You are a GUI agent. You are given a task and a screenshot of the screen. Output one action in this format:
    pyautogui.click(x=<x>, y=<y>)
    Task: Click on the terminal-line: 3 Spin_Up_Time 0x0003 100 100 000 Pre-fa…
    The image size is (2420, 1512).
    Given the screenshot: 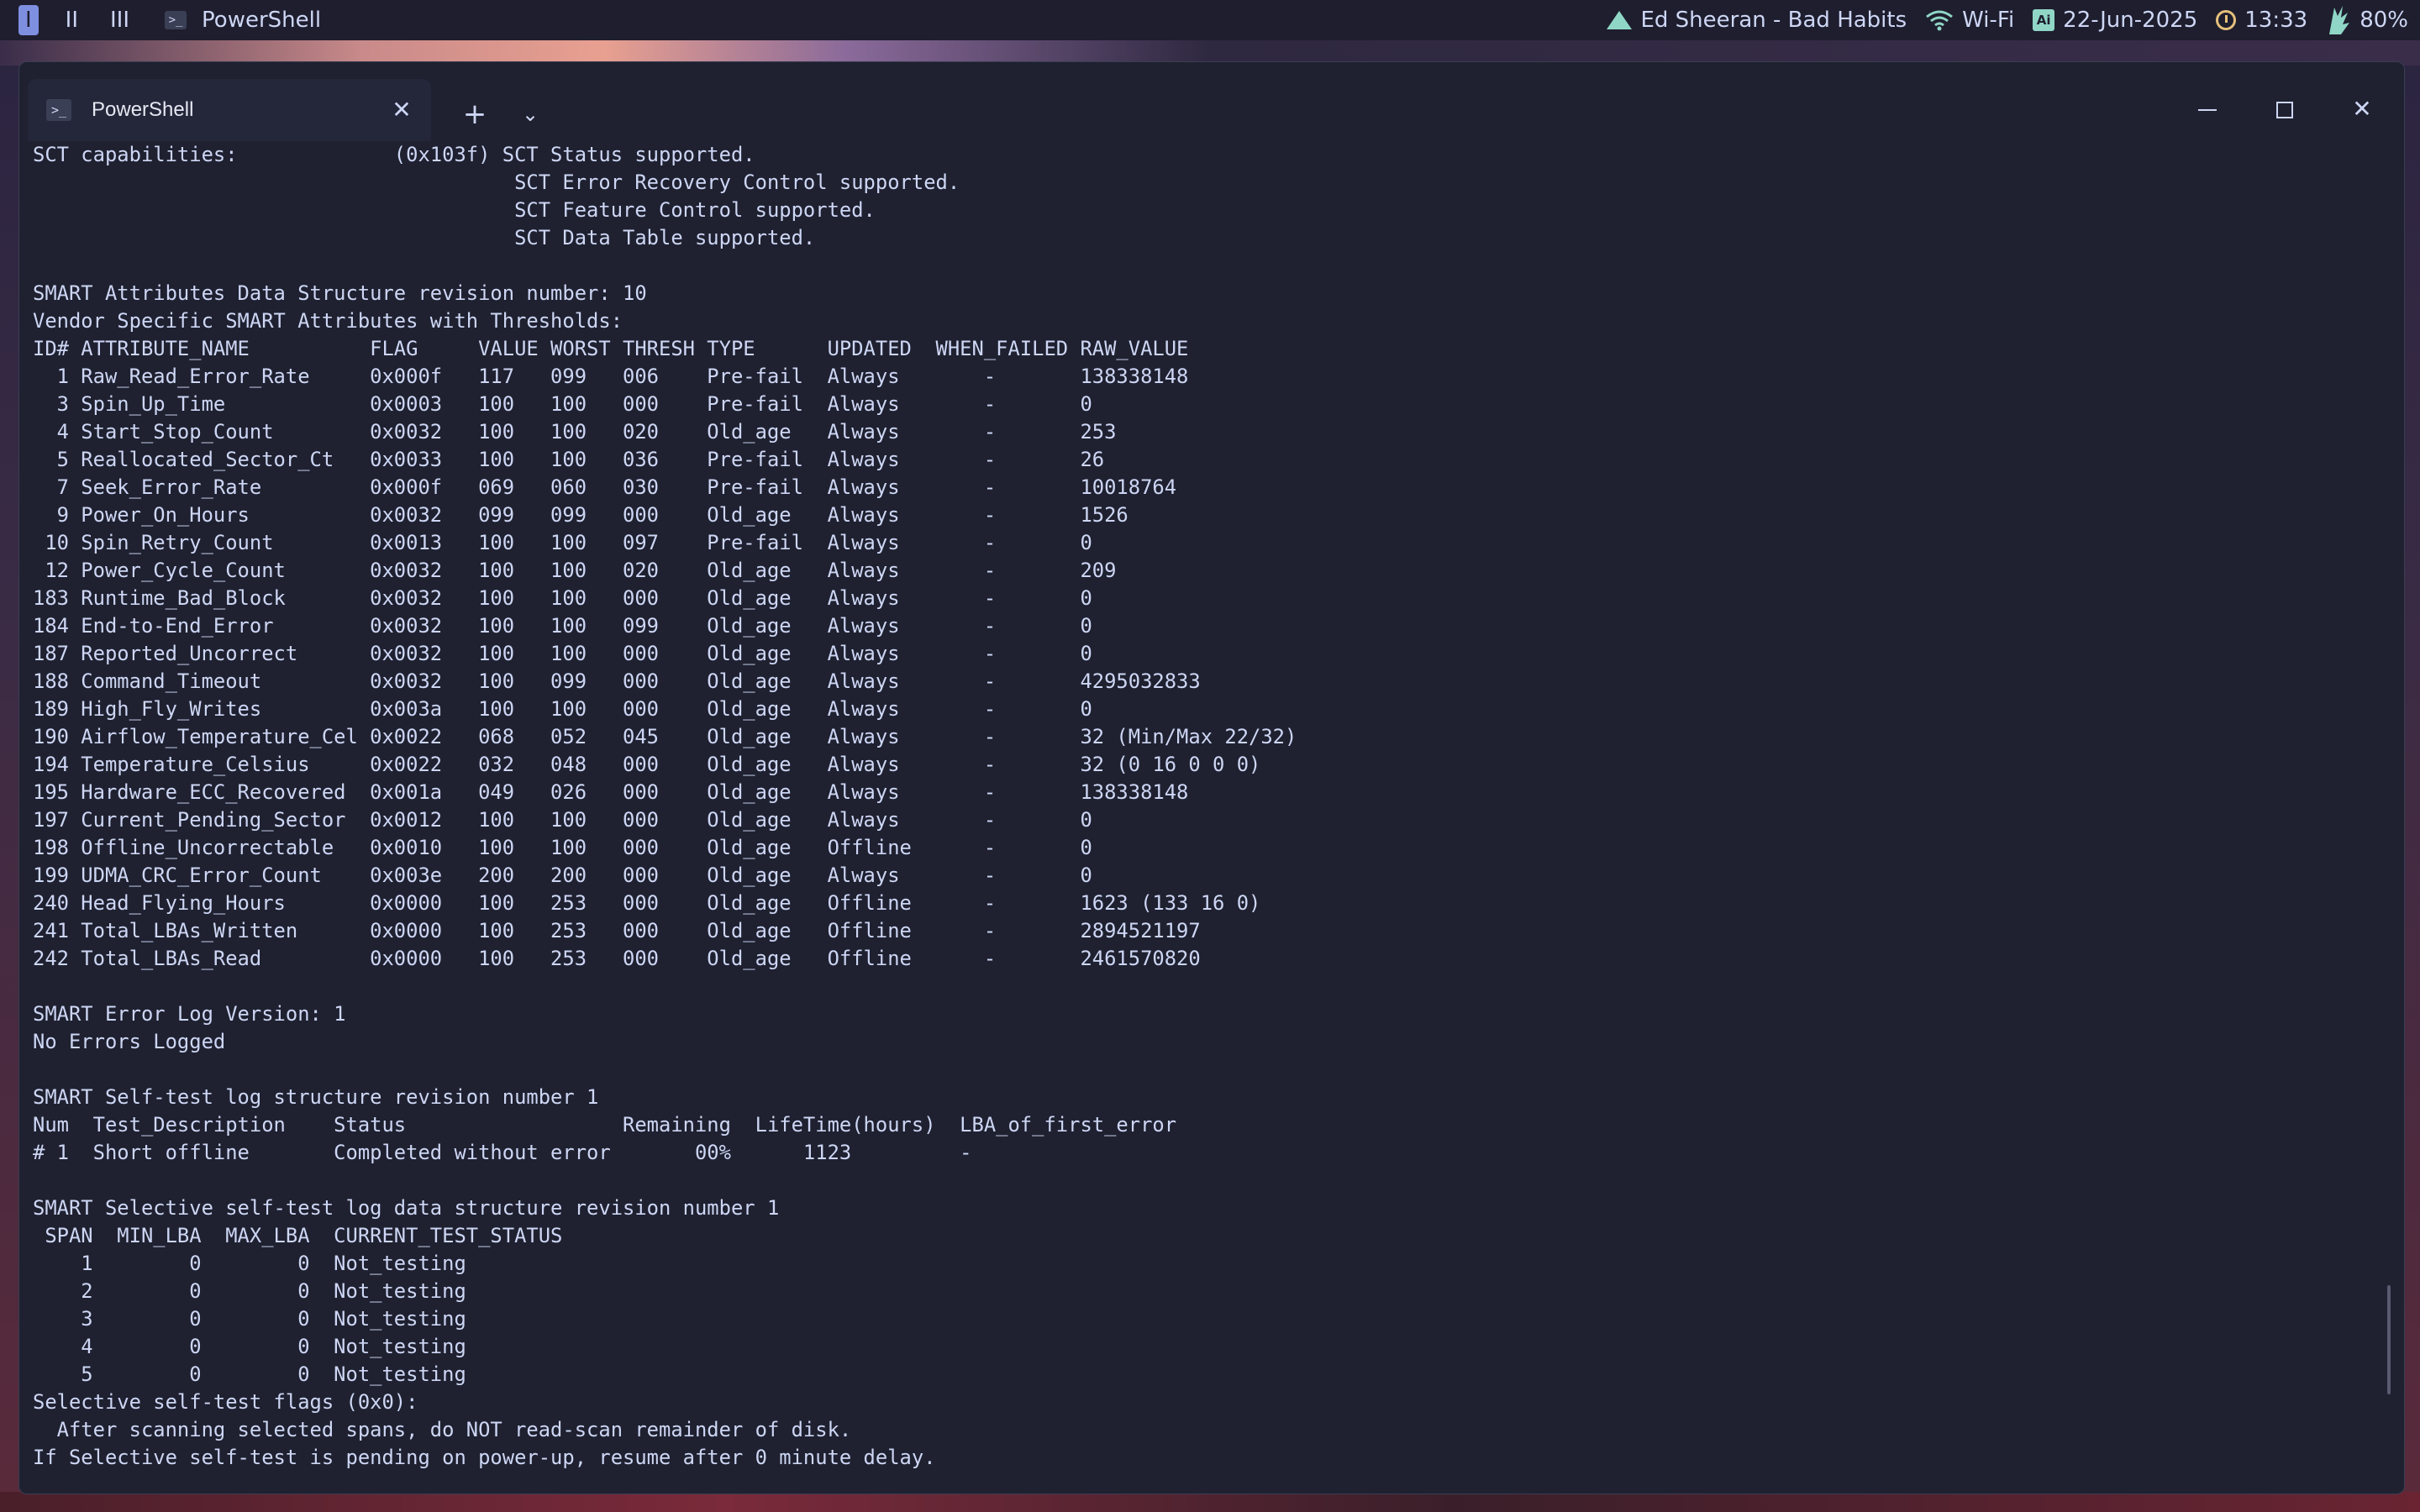 What is the action you would take?
    pyautogui.click(x=562, y=404)
    